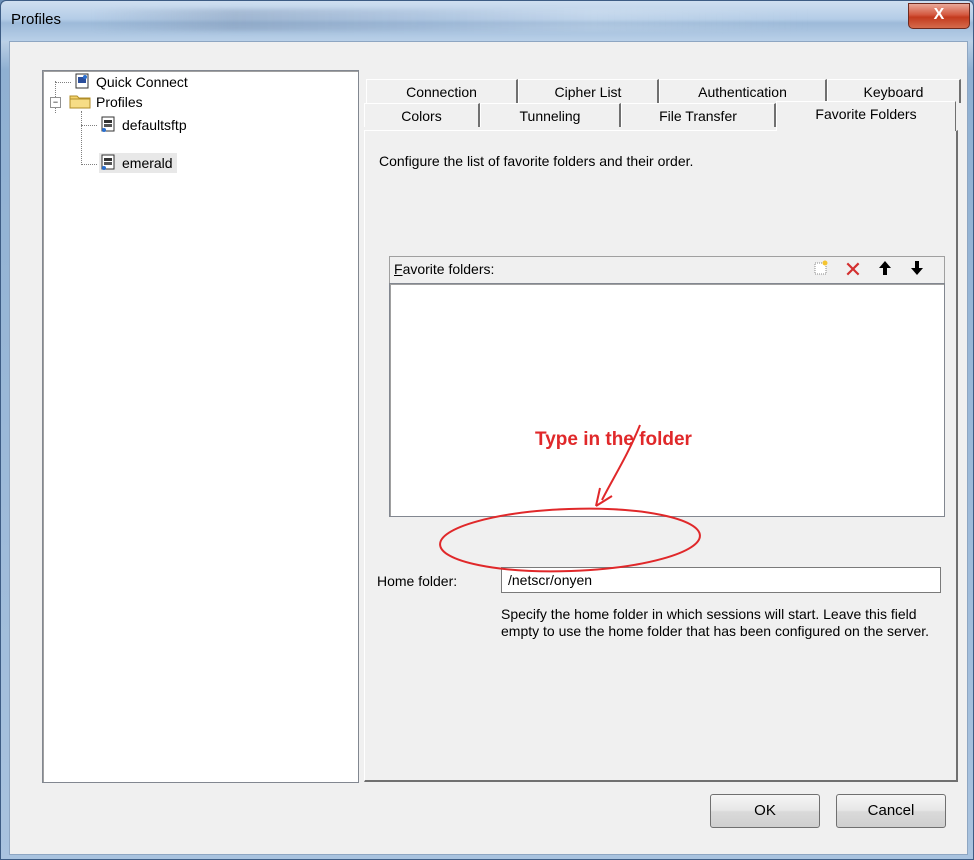 The image size is (974, 860). What do you see at coordinates (154, 125) in the screenshot?
I see `tree-item-label: defaultsftp` at bounding box center [154, 125].